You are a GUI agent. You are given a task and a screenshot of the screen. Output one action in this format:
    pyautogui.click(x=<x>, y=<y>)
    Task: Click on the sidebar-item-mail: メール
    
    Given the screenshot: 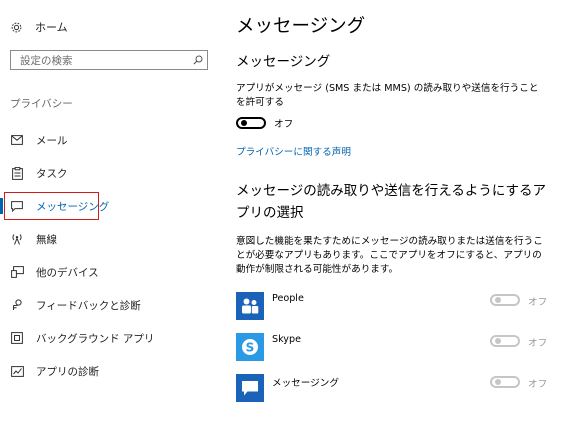 What is the action you would take?
    pyautogui.click(x=110, y=140)
    